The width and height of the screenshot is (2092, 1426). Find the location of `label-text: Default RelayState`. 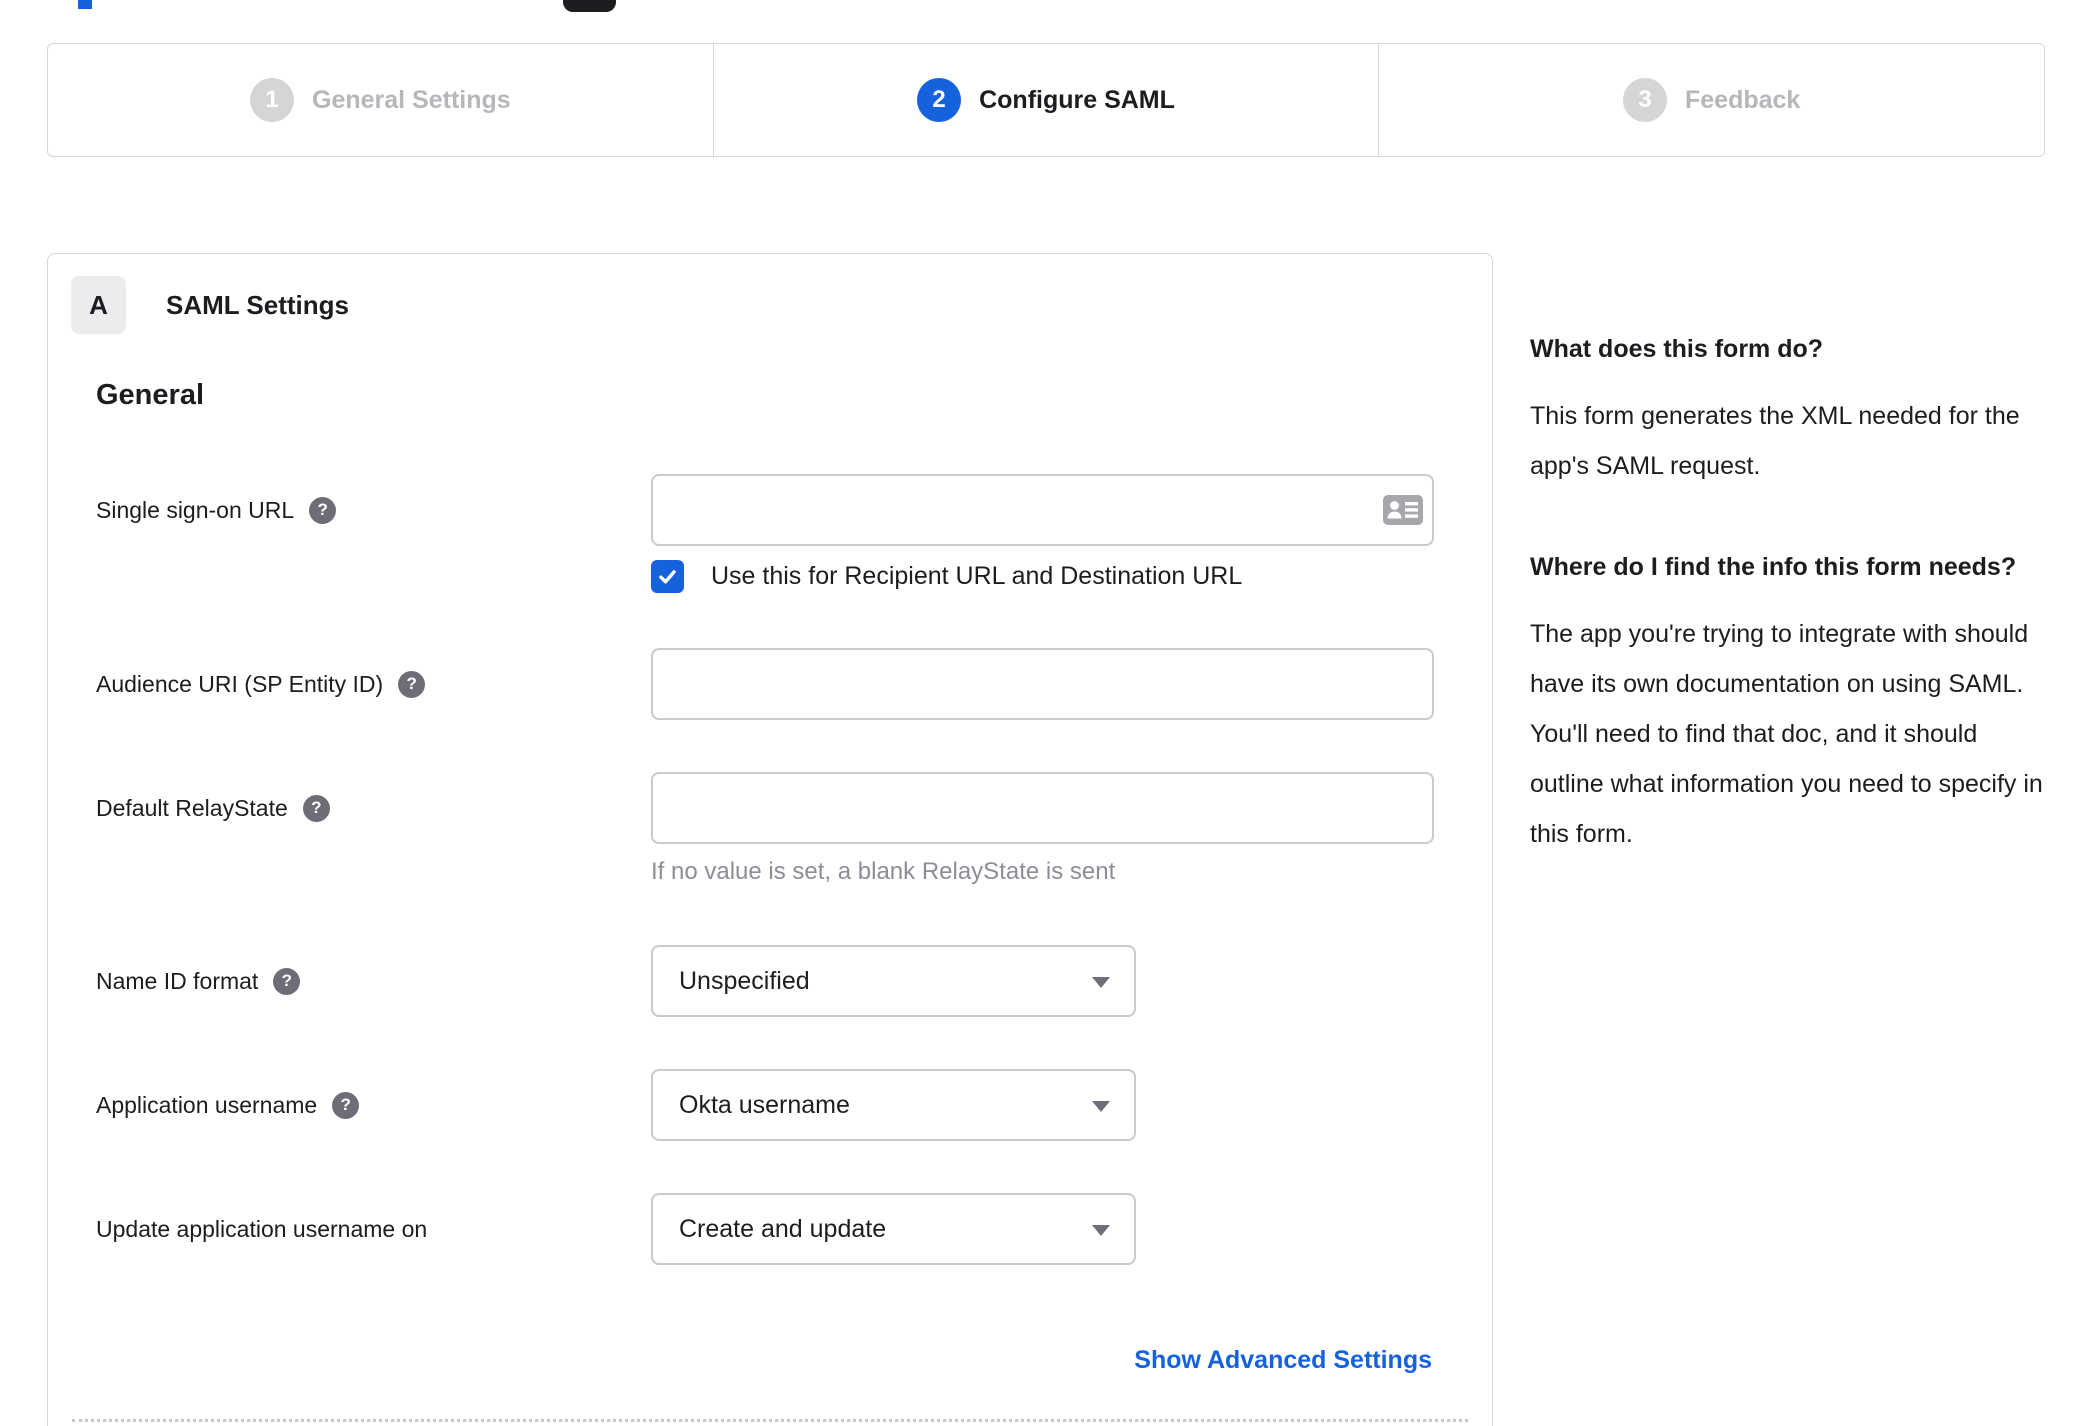

label-text: Default RelayState is located at coordinates (192, 807).